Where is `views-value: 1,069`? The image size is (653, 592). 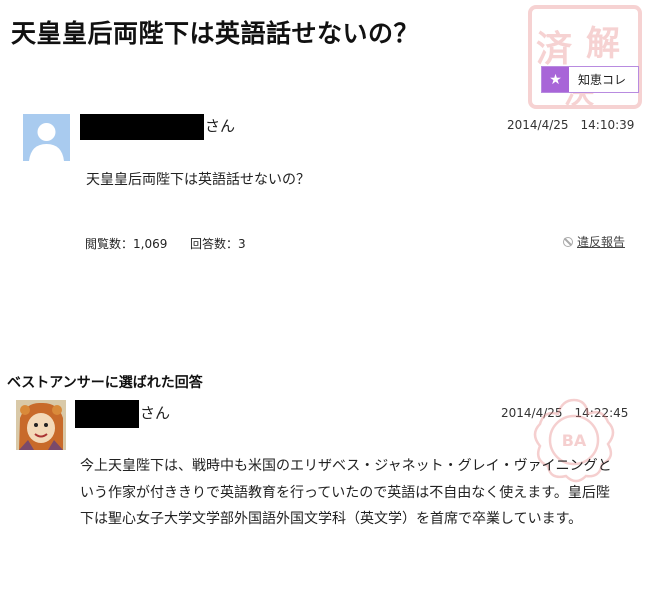
views-value: 1,069 is located at coordinates (150, 244).